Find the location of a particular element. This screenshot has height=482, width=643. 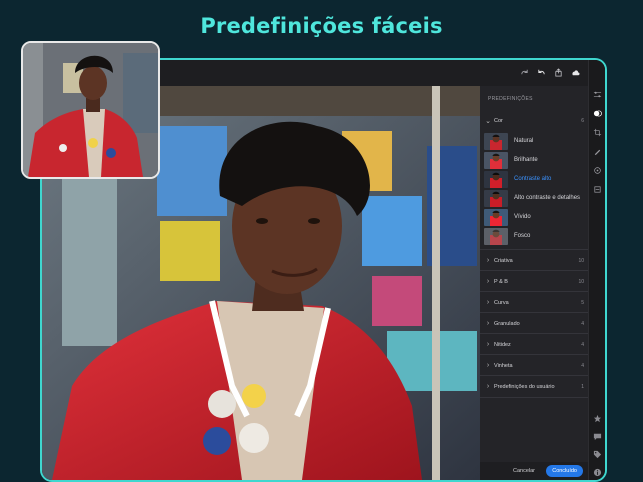

preset-brilhante: Brilhante is located at coordinates (536, 160).